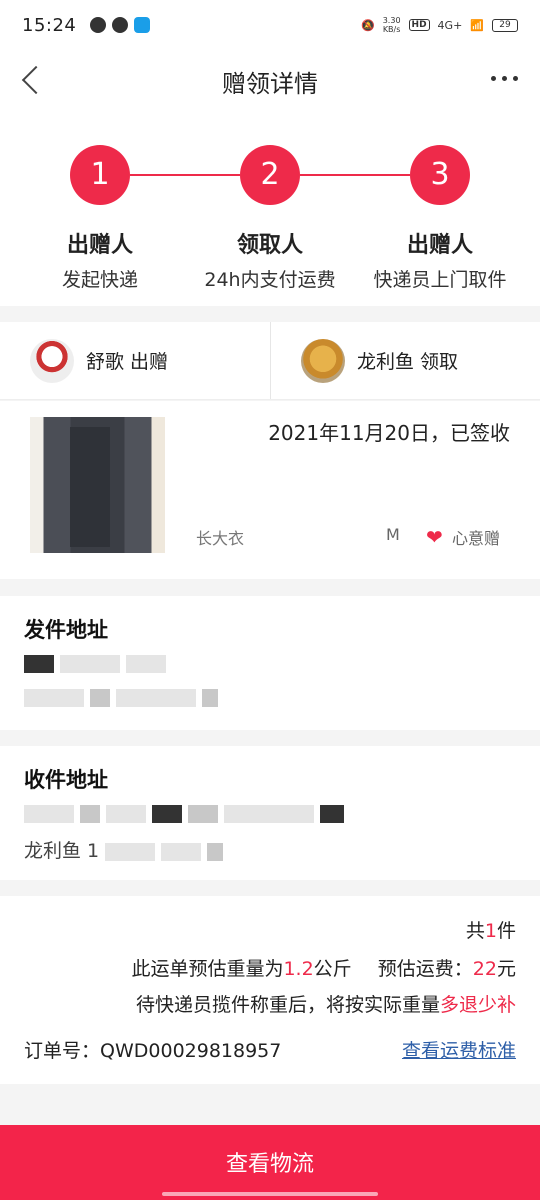  Describe the element at coordinates (450, 25) in the screenshot. I see `signal-label: 4G+` at that location.